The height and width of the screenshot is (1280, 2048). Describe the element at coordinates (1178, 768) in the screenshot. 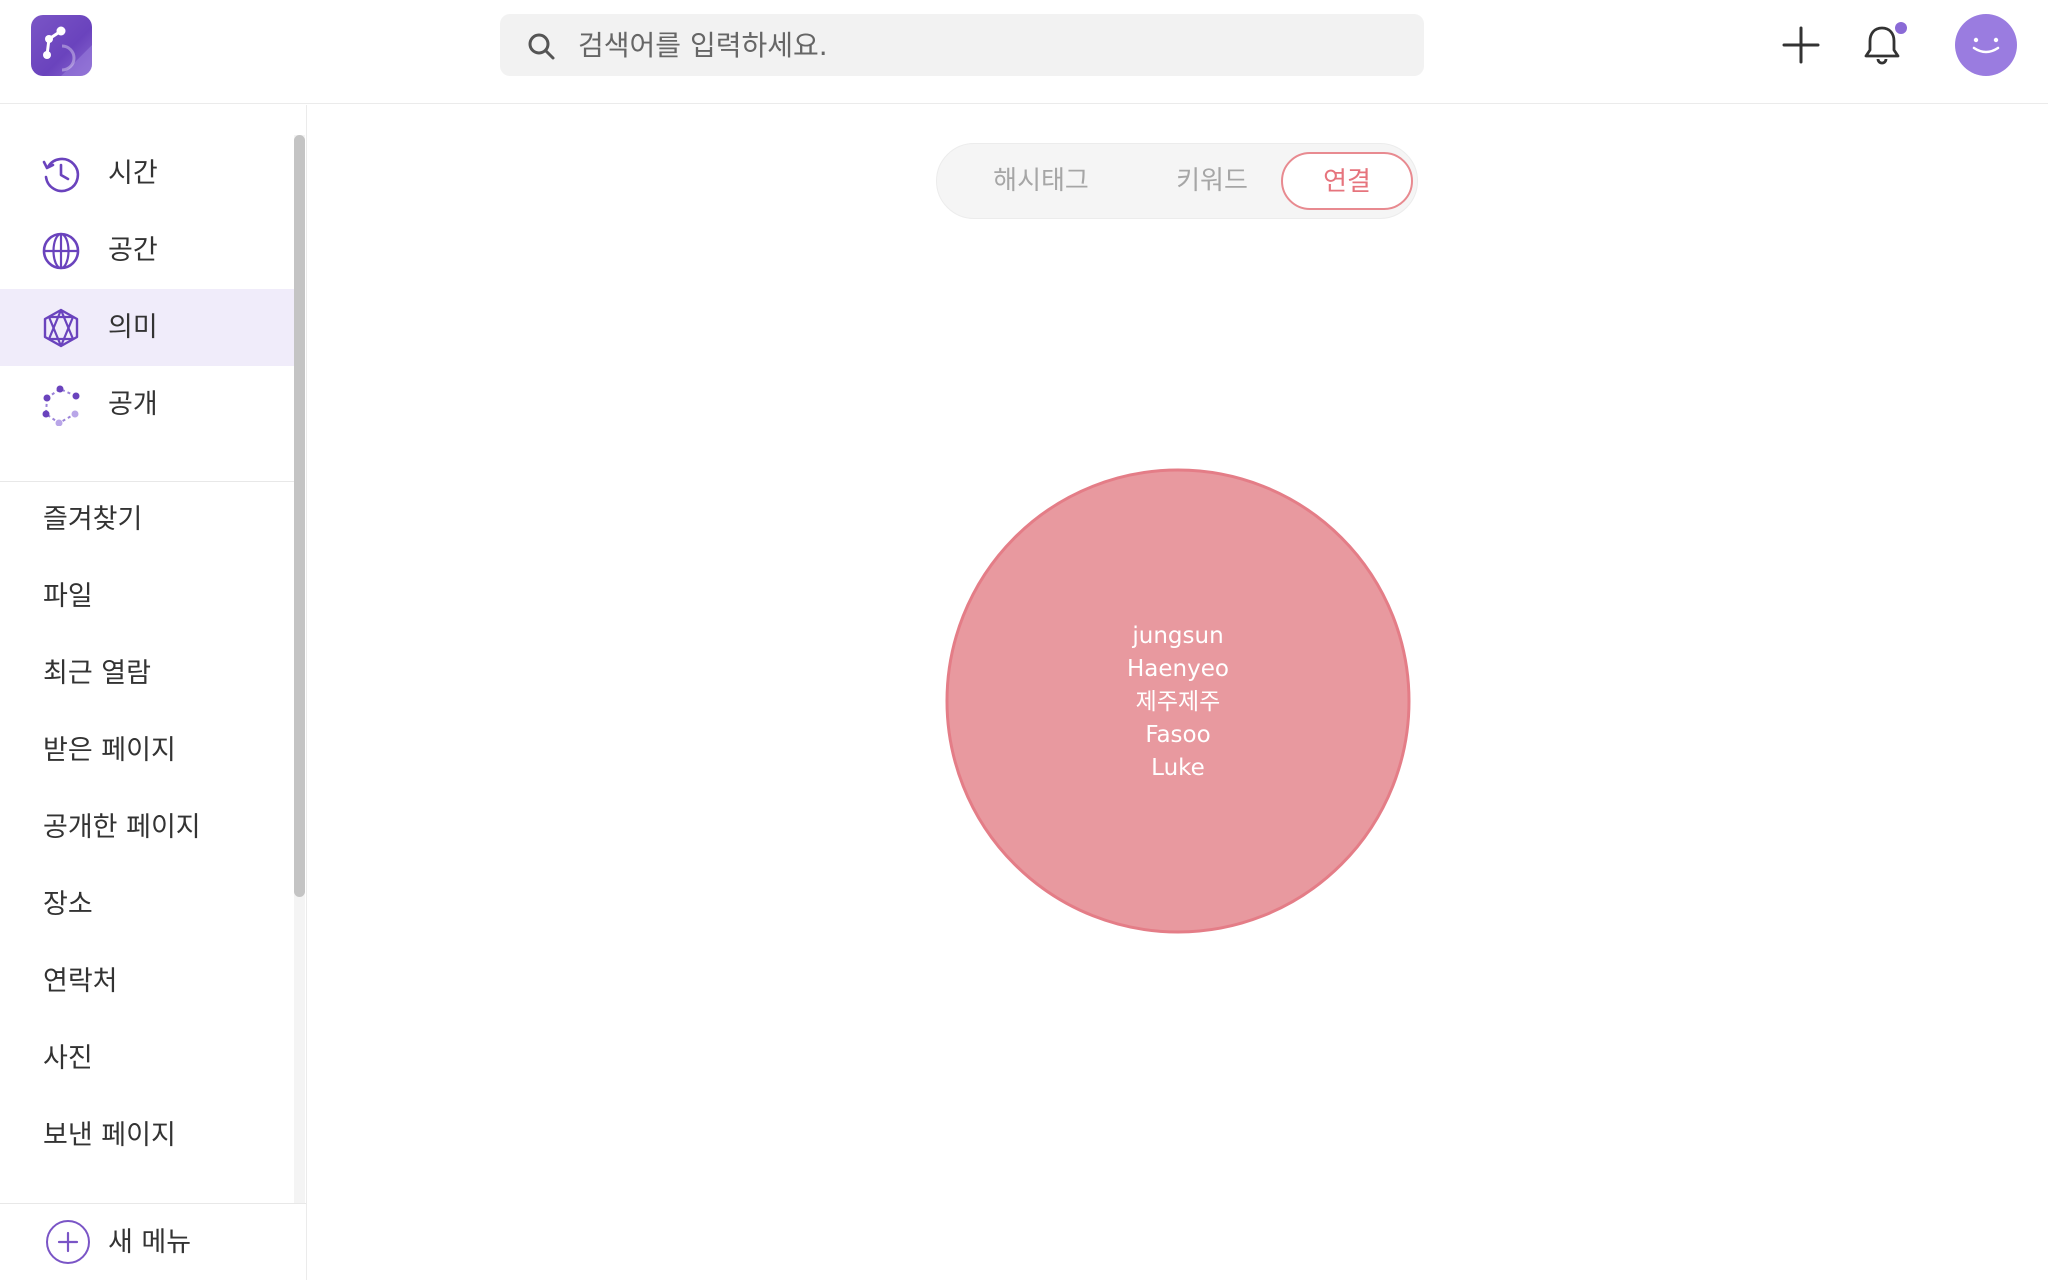

I see `bubble-node-label: Luke` at that location.